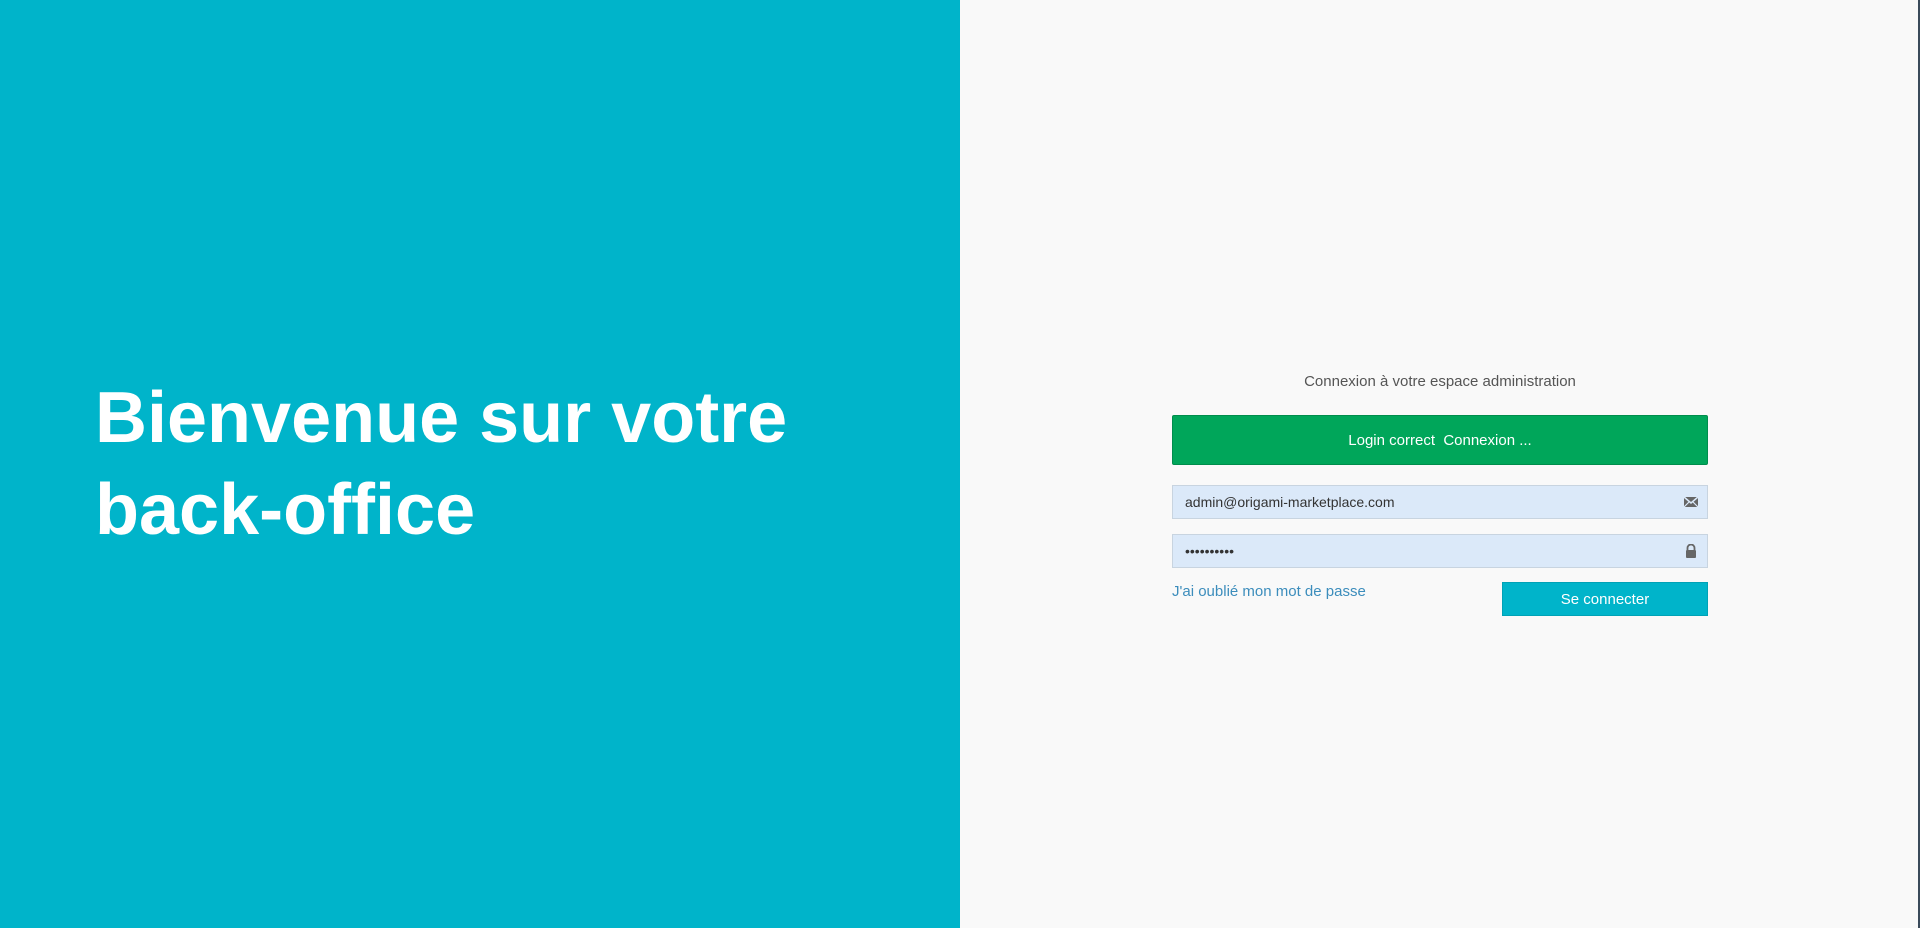  Describe the element at coordinates (1605, 599) in the screenshot. I see `login-button: Se connecter` at that location.